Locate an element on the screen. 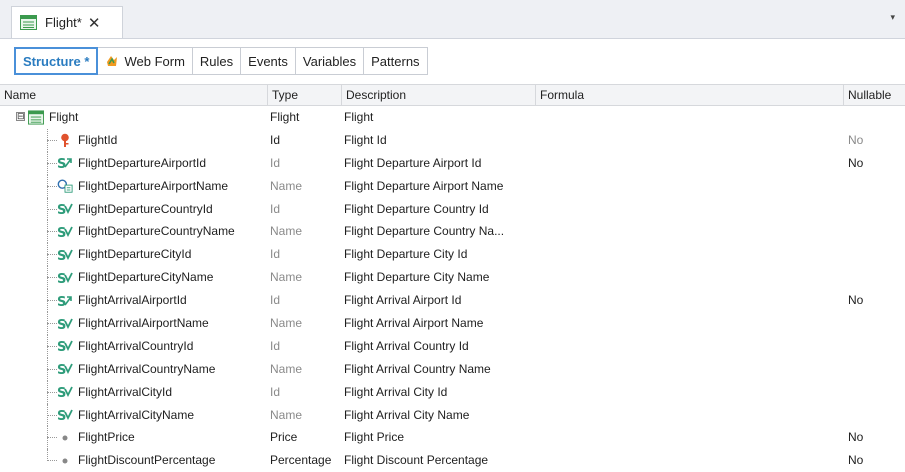 This screenshot has height=472, width=905. row-name: FlightDepartureAirportId is located at coordinates (142, 162).